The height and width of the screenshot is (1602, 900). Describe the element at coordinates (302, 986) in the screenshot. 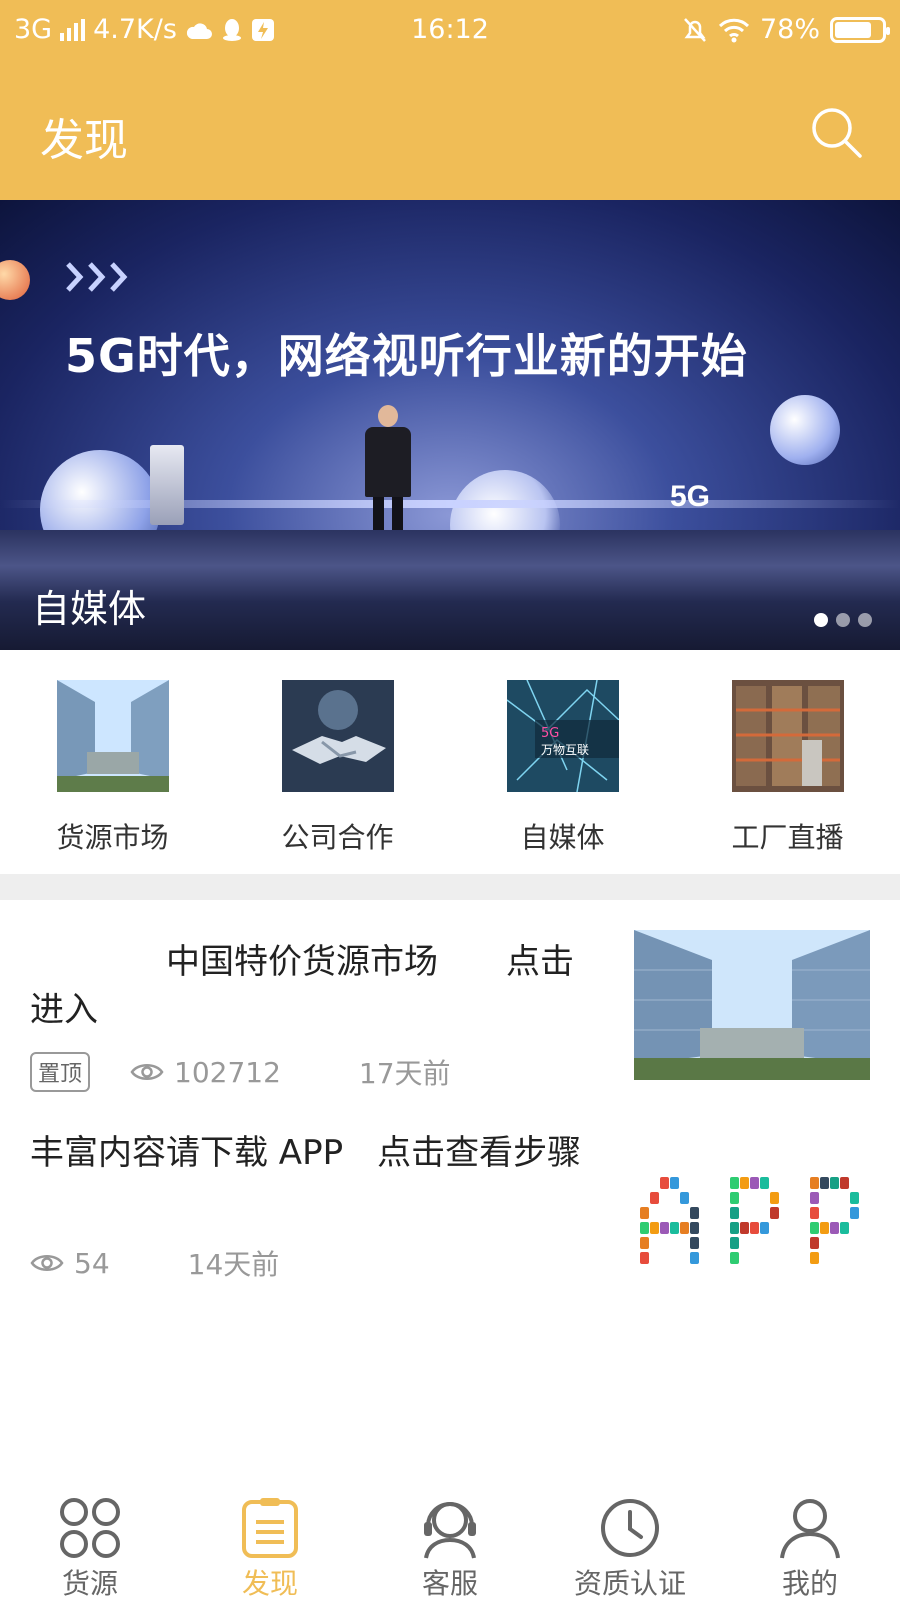

I see `article-title: 中国特价货源市场 点击进入` at that location.